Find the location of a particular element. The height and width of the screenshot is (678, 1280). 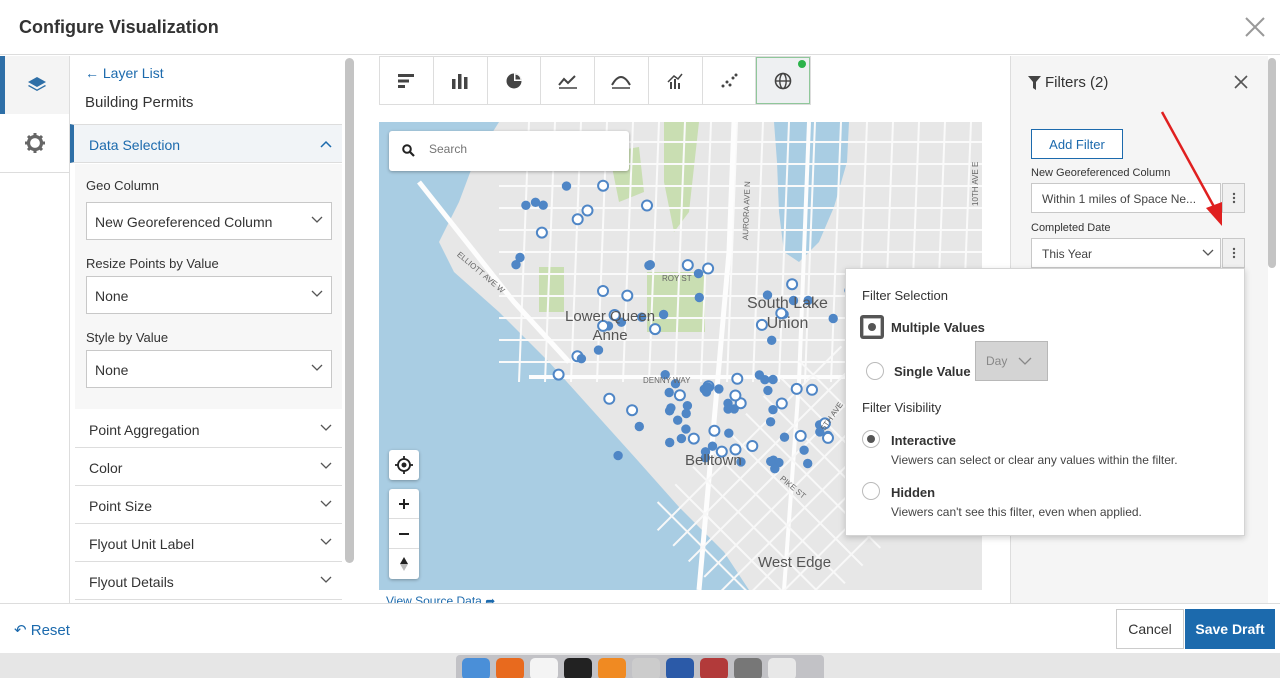

day-select: Day is located at coordinates (1011, 361).